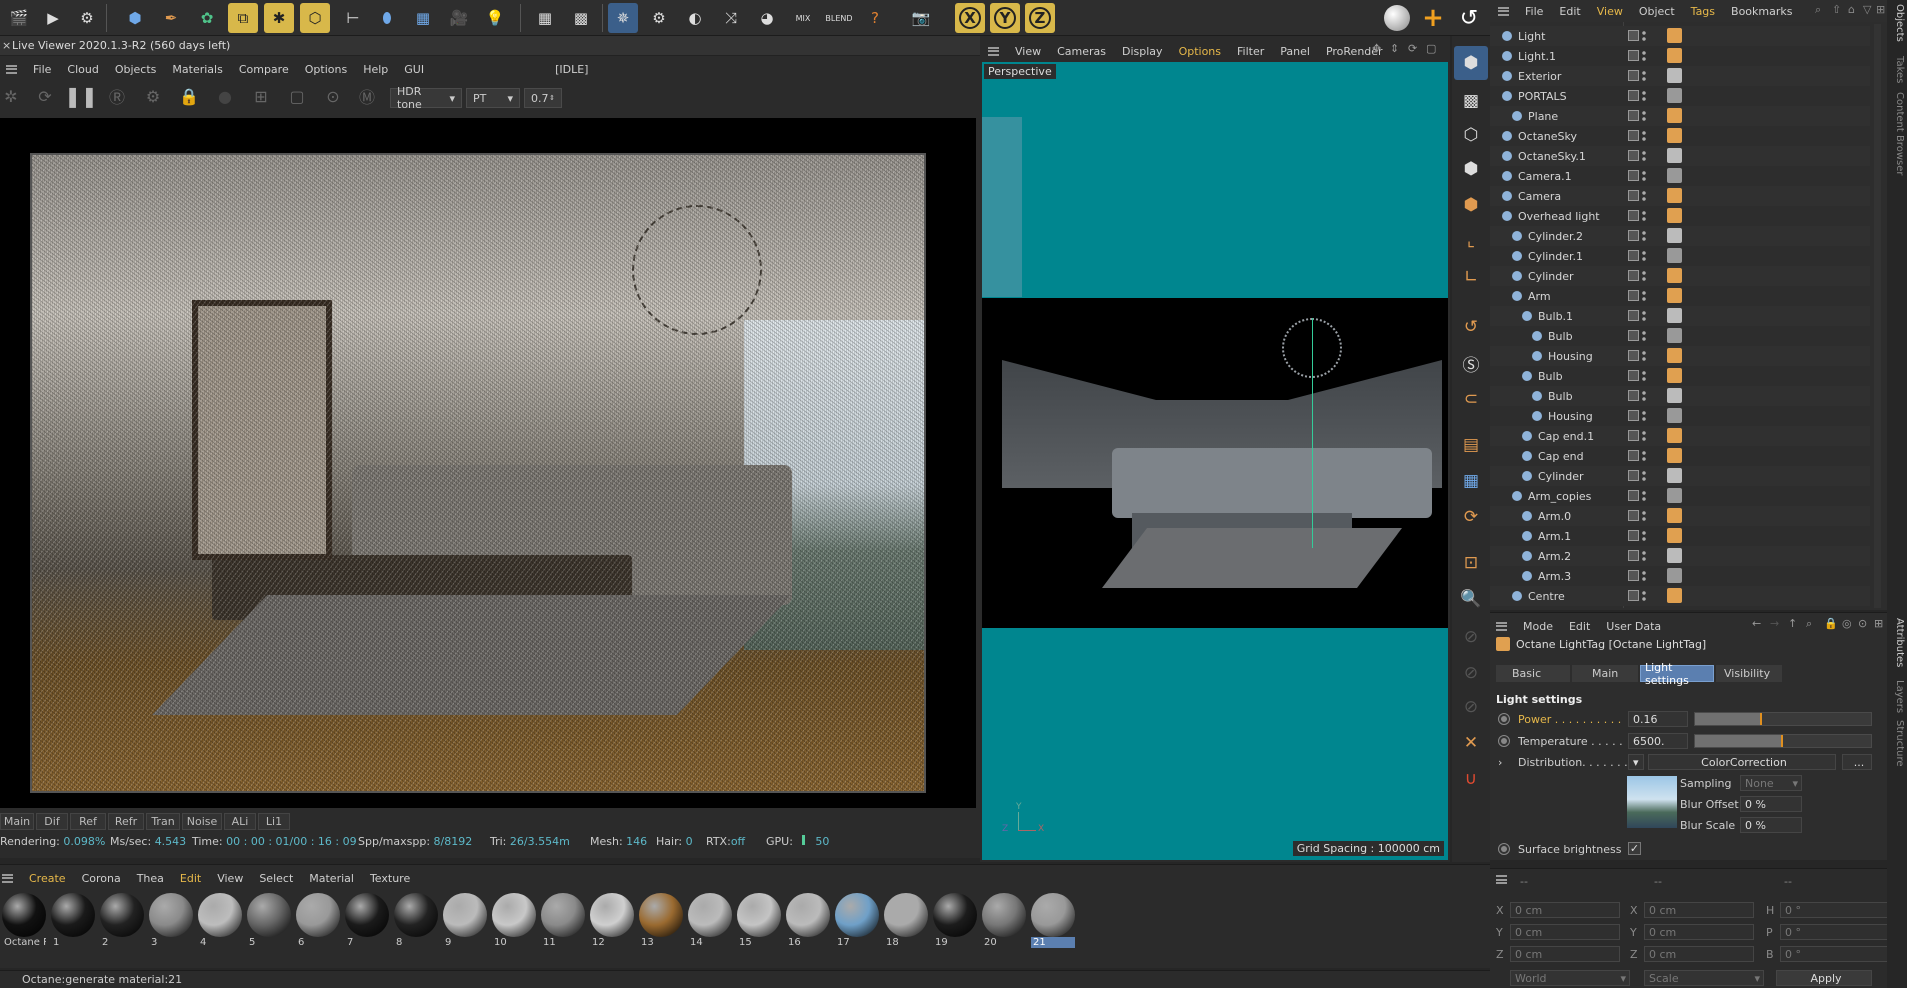 The image size is (1907, 988). Describe the element at coordinates (1471, 169) in the screenshot. I see `edges-mode-icon: ⬢` at that location.